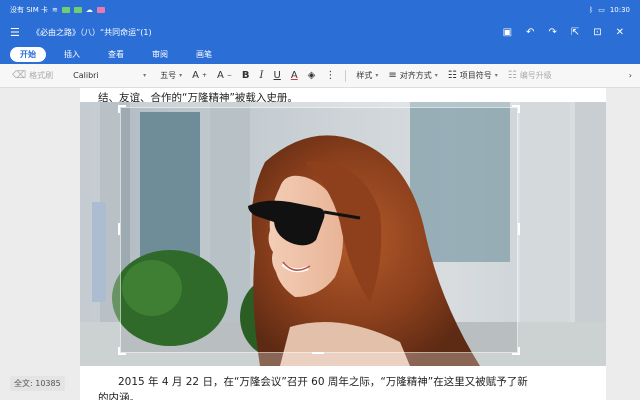  What do you see at coordinates (330, 75) in the screenshot?
I see `more-icon: ⋮` at bounding box center [330, 75].